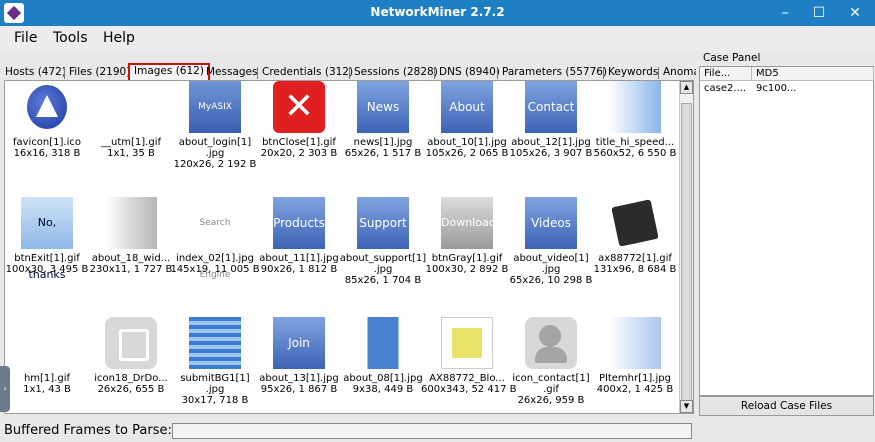 Image resolution: width=875 pixels, height=442 pixels. I want to click on no-thanks-button: No, thanks, so click(47, 239).